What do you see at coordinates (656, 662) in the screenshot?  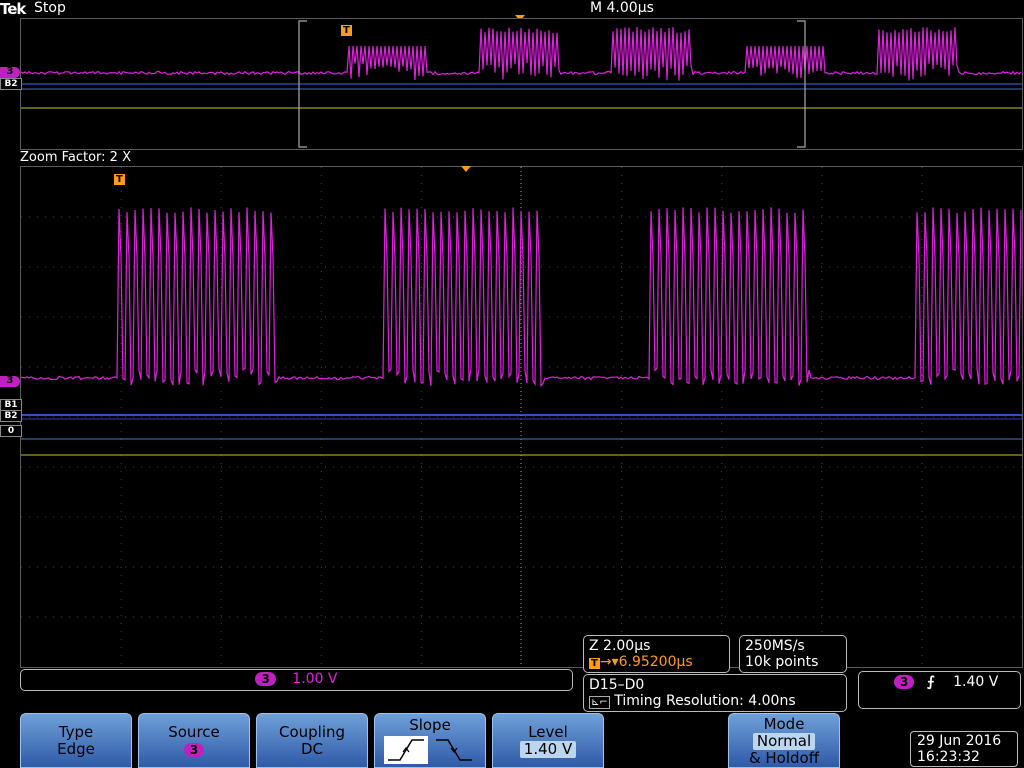 I see `trigger-position: 6.95200µs` at bounding box center [656, 662].